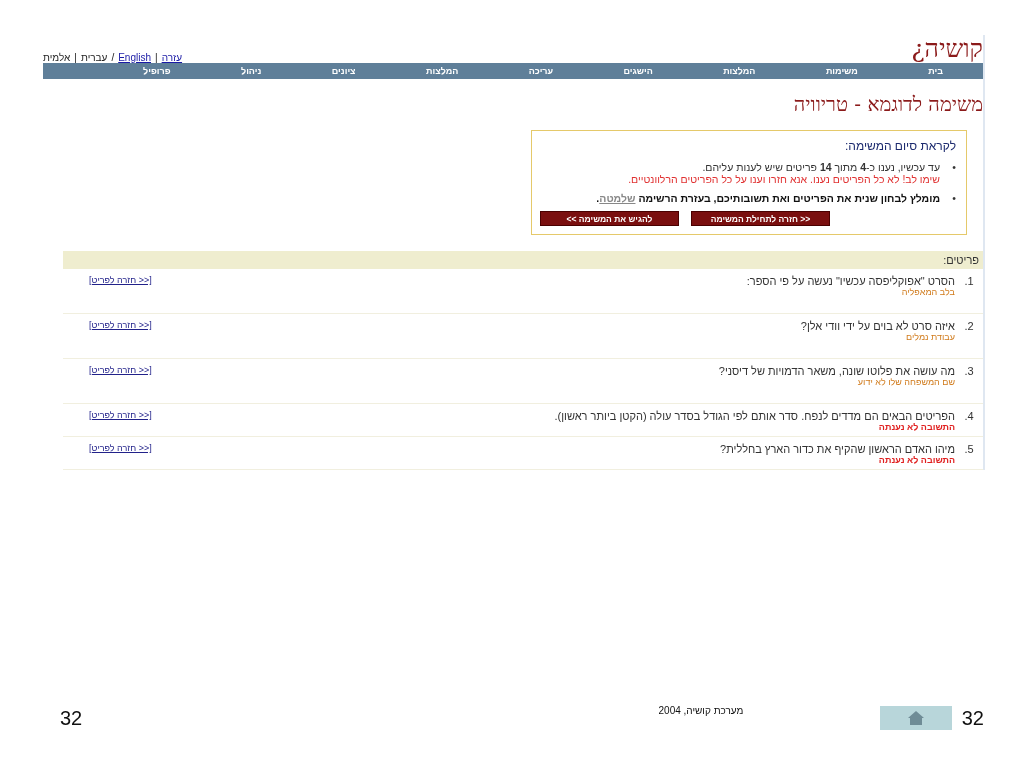 The image size is (1024, 768). What do you see at coordinates (638, 71) in the screenshot?
I see `nav-item: הישגים` at bounding box center [638, 71].